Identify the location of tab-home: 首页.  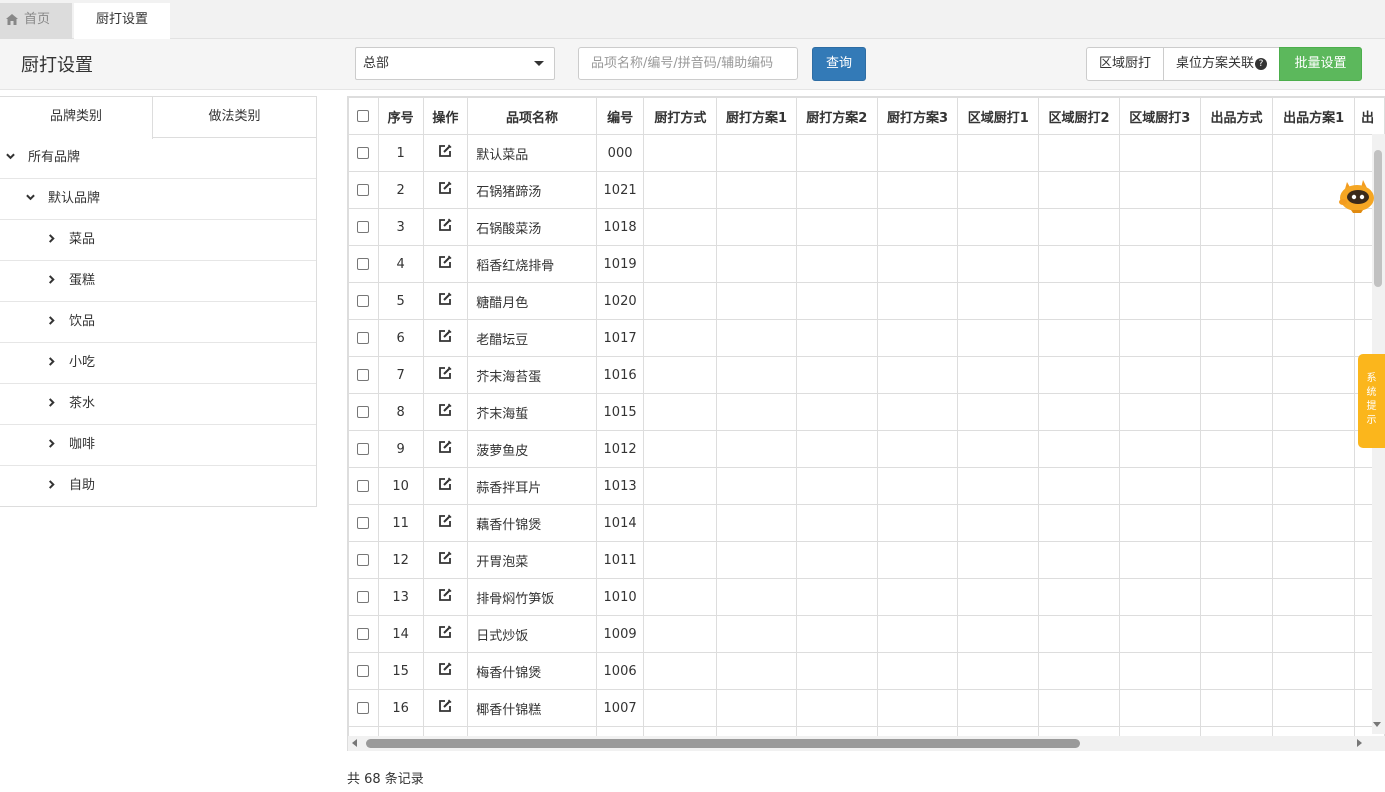
(36, 21).